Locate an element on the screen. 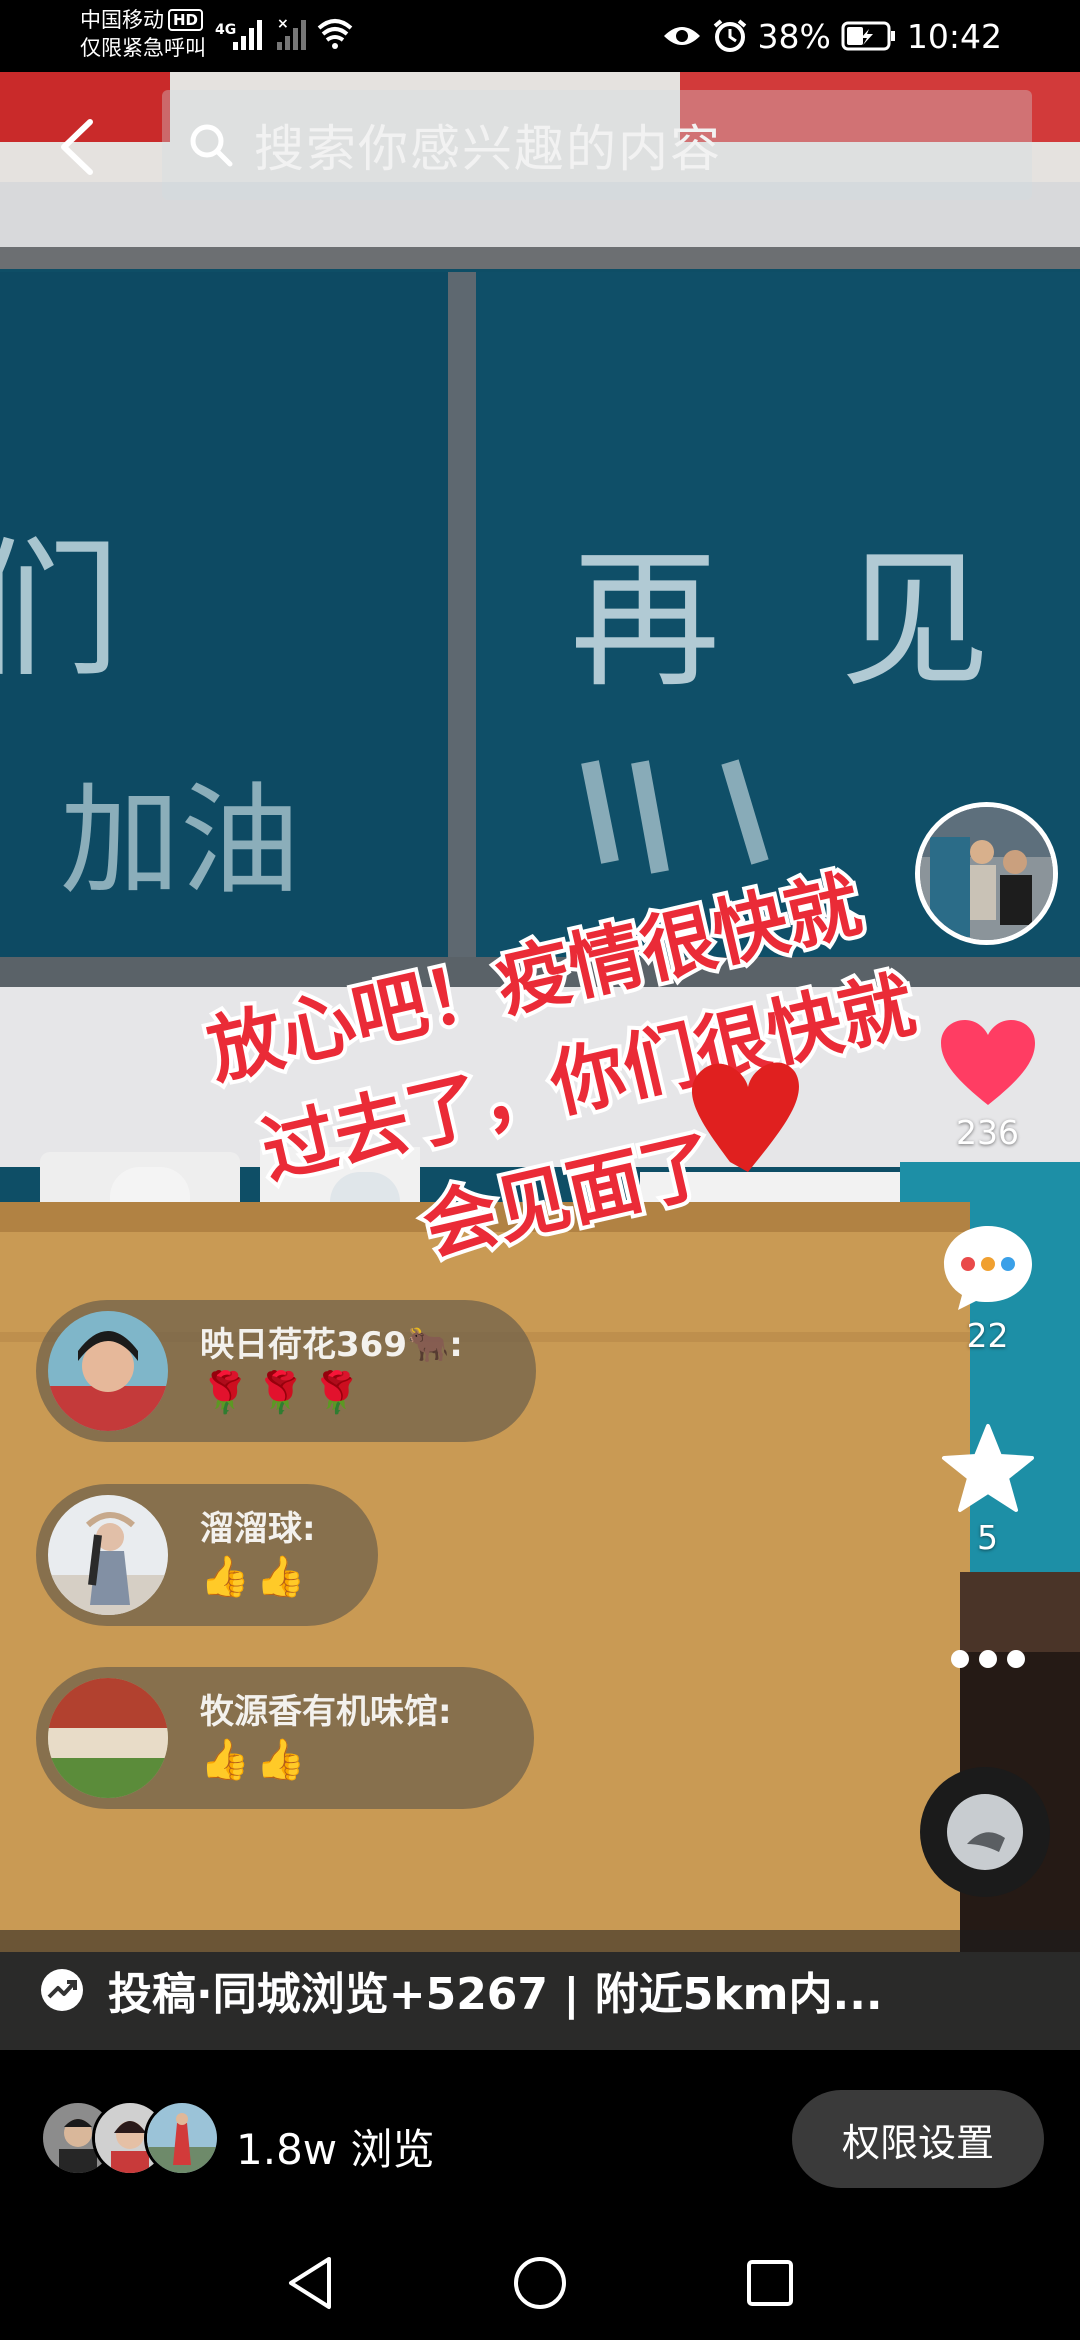 The height and width of the screenshot is (2340, 1080). bottom-bar: 1.8w 浏览 权限设置 is located at coordinates (540, 2140).